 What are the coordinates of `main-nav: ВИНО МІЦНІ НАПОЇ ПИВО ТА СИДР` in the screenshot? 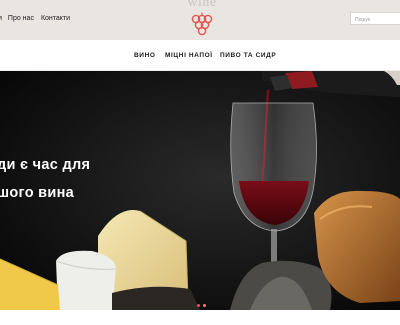 It's located at (200, 55).